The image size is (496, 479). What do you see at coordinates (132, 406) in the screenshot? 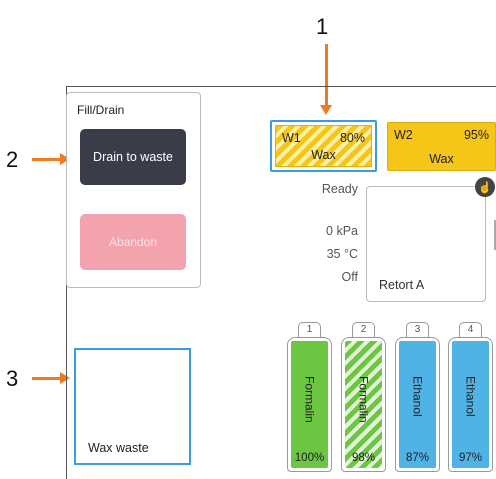
I see `wax-waste-container: Wax waste` at bounding box center [132, 406].